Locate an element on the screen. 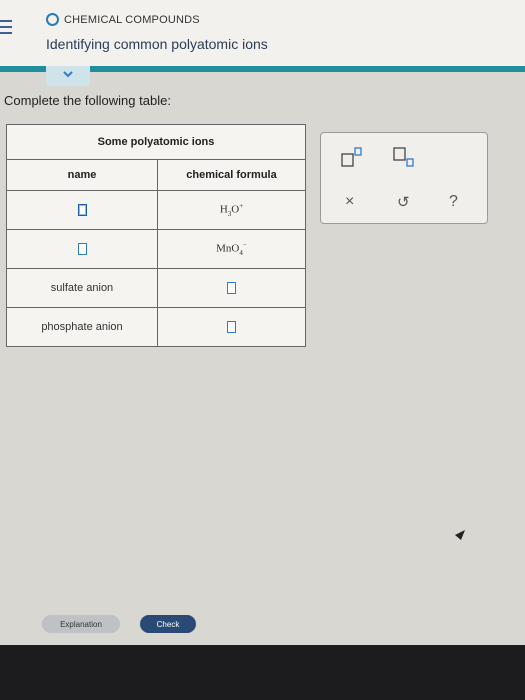 The image size is (525, 700). table-row: MnO4− is located at coordinates (156, 249).